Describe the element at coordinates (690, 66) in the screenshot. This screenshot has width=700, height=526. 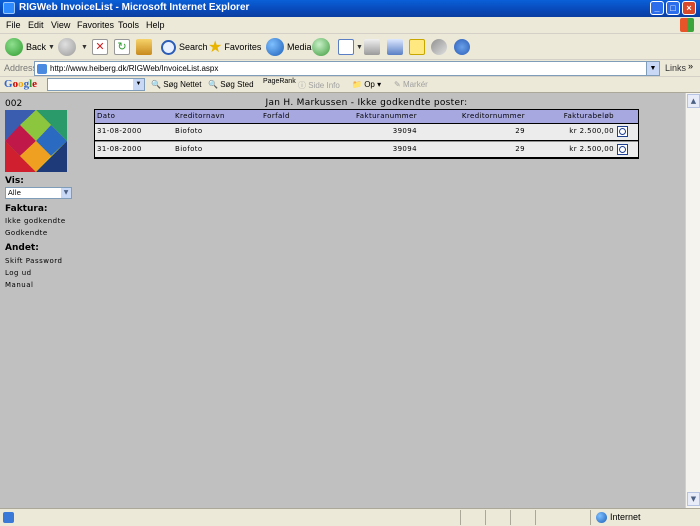
I see `toolbar-overflow-button: »` at that location.